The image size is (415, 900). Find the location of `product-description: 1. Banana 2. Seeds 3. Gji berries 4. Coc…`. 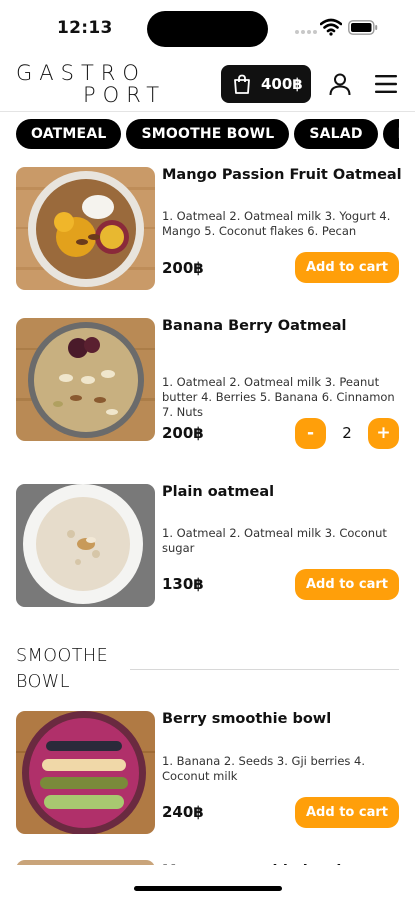

product-description: 1. Banana 2. Seeds 3. Gji berries 4. Coc… is located at coordinates (264, 768).